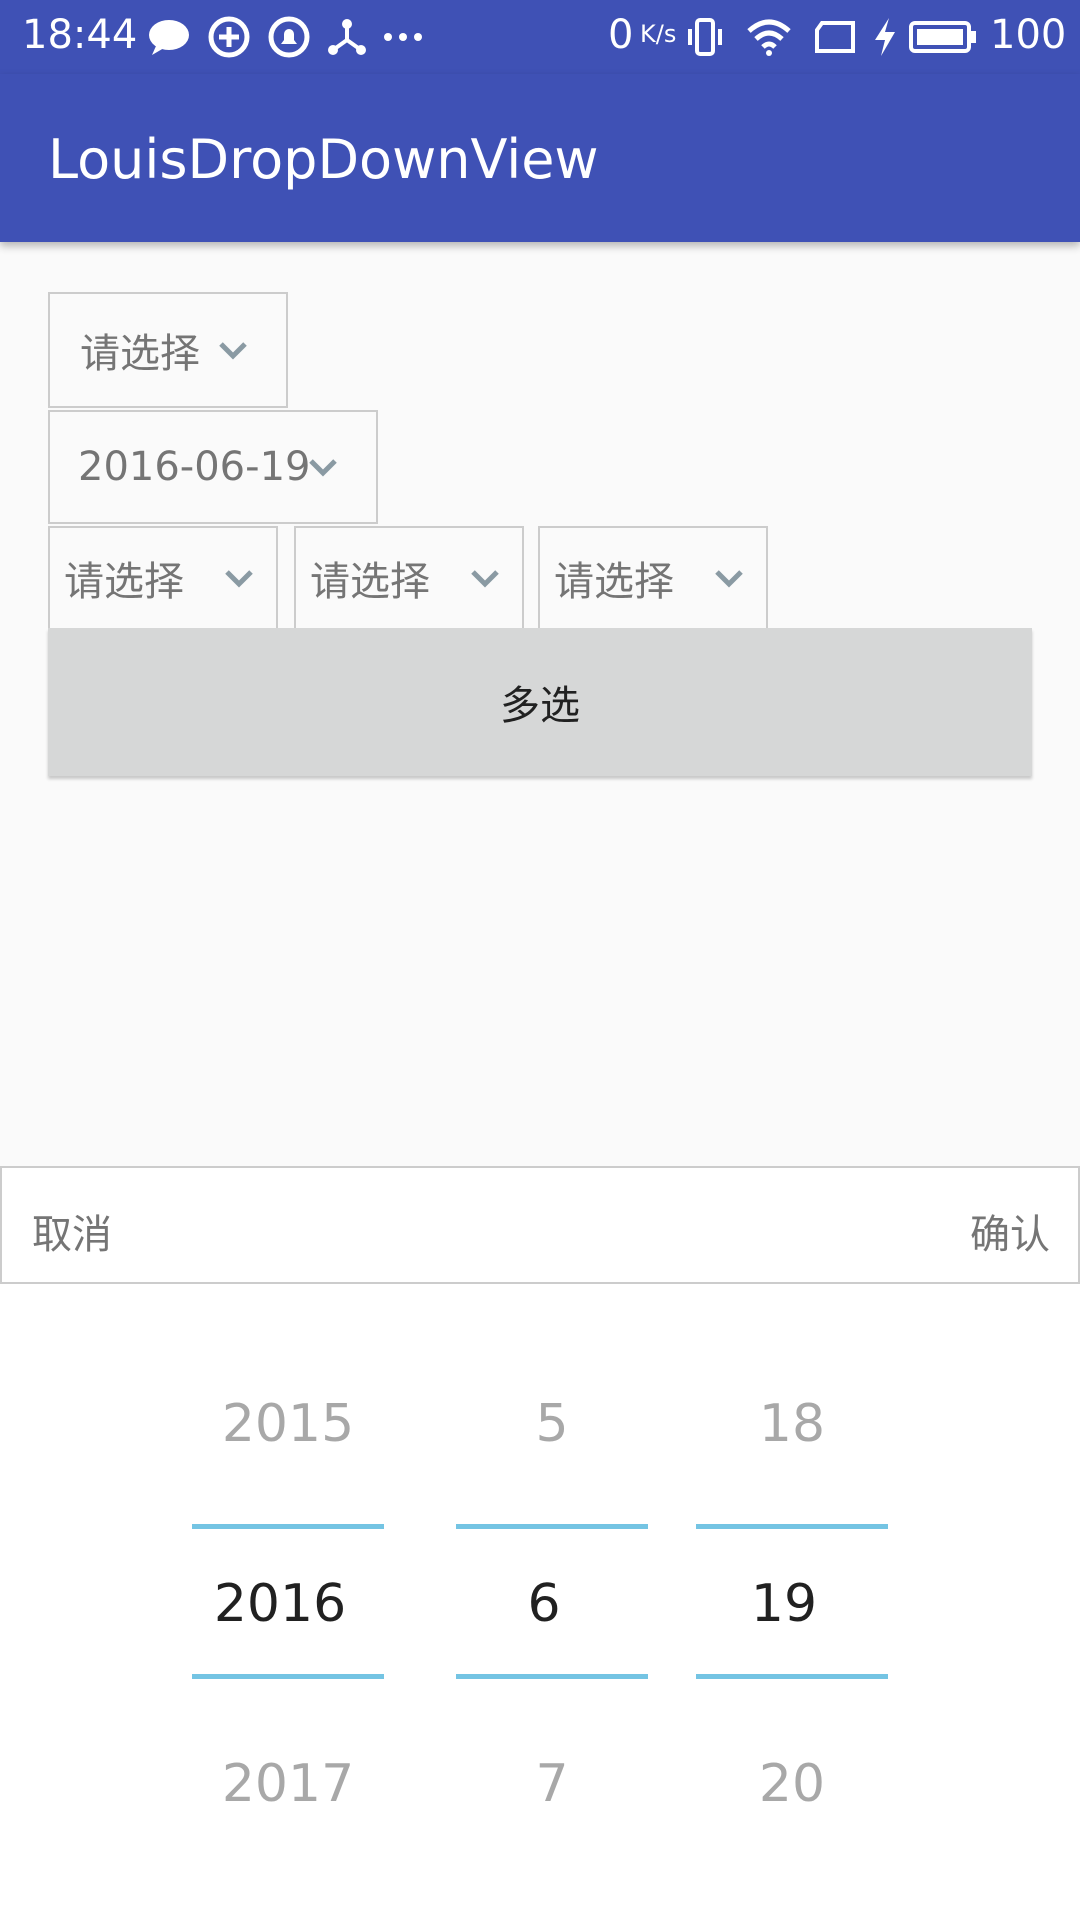 This screenshot has width=1080, height=1920. What do you see at coordinates (288, 1424) in the screenshot?
I see `year-prev: 2015` at bounding box center [288, 1424].